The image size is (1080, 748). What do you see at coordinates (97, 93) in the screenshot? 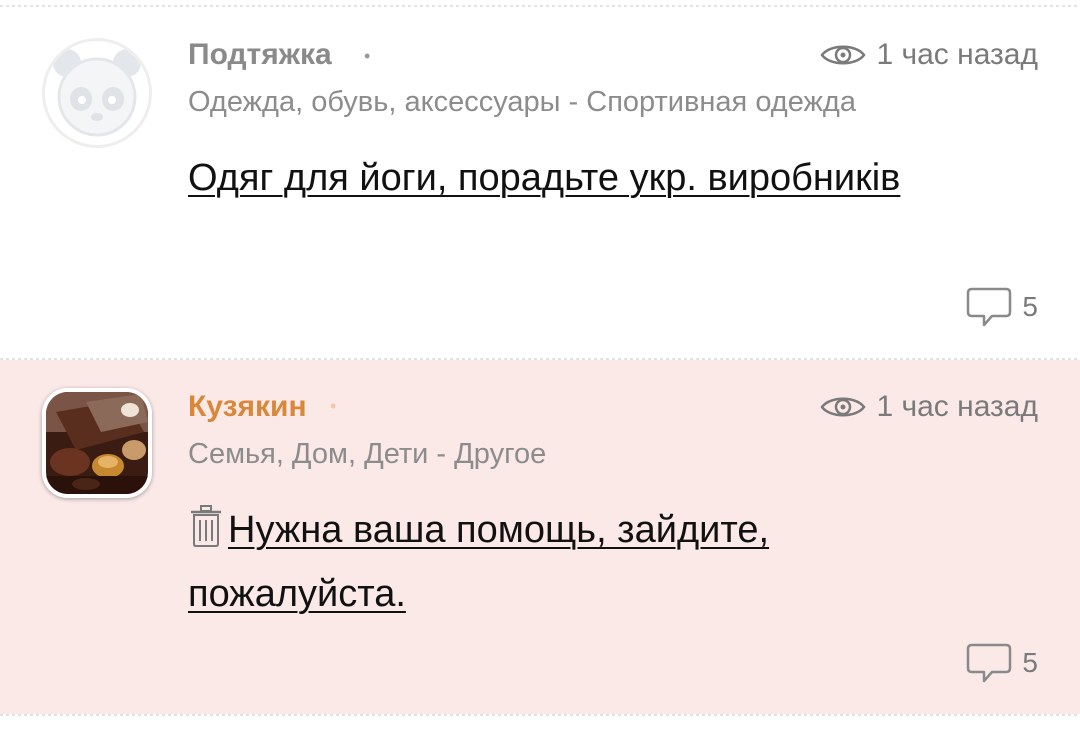
I see `panda-avatar-icon` at bounding box center [97, 93].